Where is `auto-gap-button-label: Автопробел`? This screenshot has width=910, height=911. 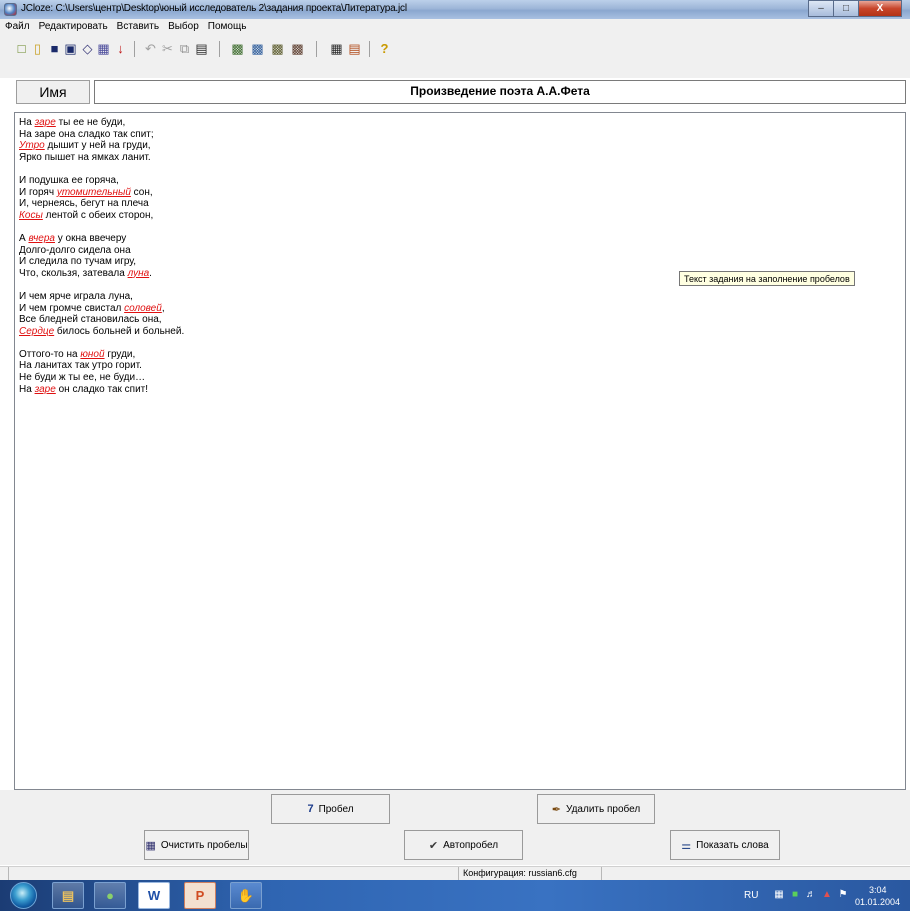 auto-gap-button-label: Автопробел is located at coordinates (471, 845).